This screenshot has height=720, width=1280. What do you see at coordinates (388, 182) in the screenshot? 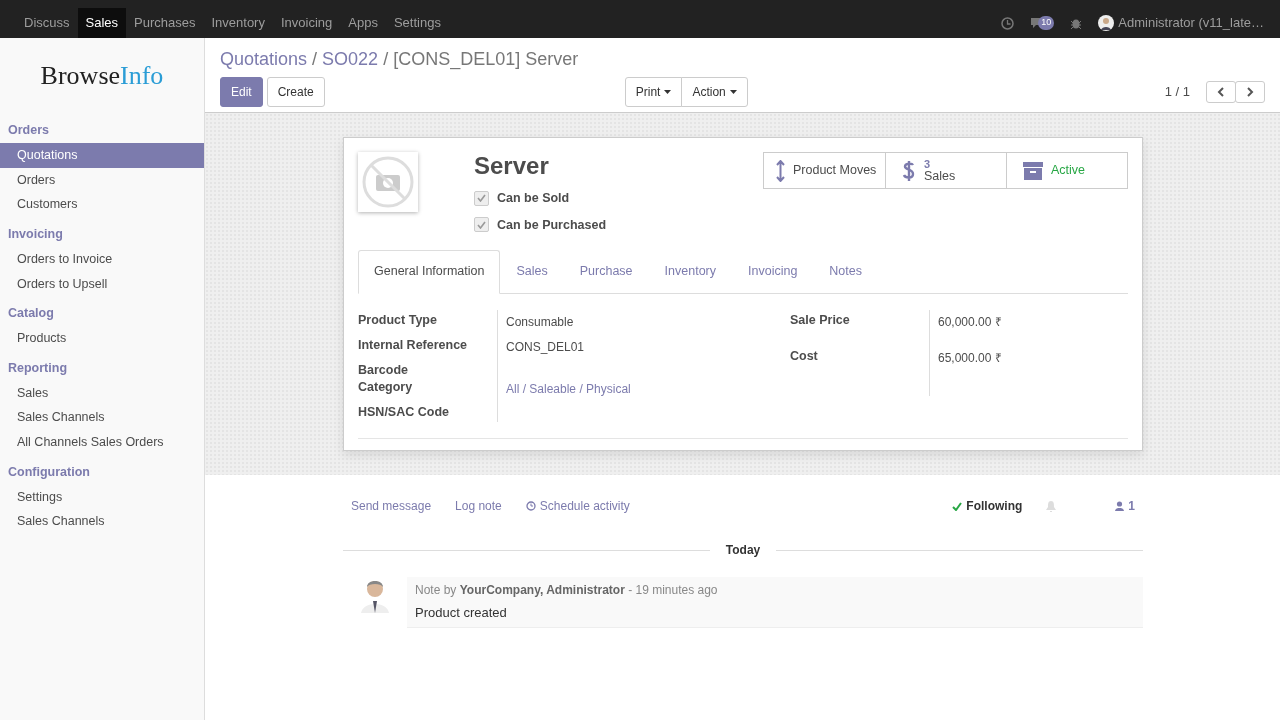
I see `no-camera-icon` at bounding box center [388, 182].